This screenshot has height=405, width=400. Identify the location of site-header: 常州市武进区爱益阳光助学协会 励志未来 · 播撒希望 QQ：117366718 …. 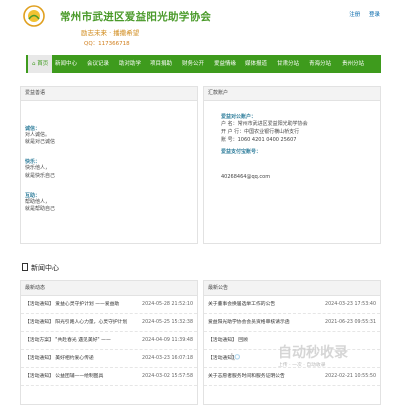
(200, 27).